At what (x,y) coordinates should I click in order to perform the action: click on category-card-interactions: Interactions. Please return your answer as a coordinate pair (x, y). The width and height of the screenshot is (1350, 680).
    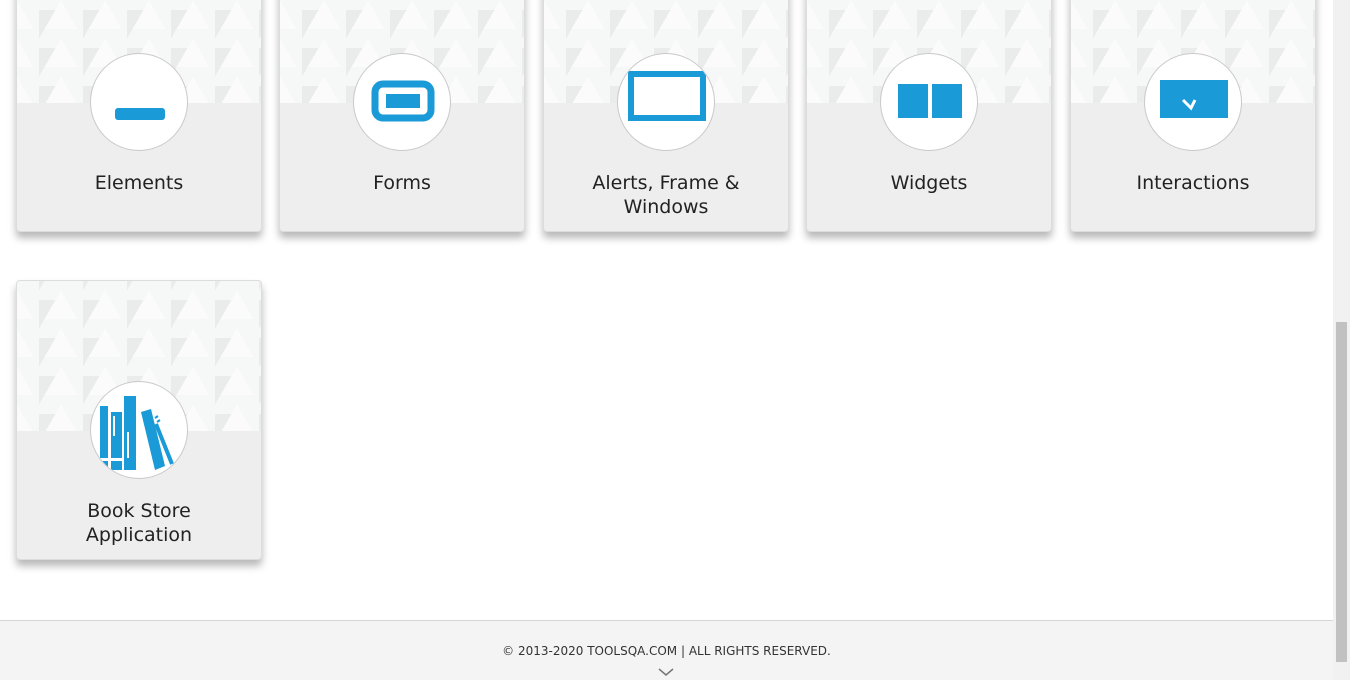
    Looking at the image, I should click on (1193, 116).